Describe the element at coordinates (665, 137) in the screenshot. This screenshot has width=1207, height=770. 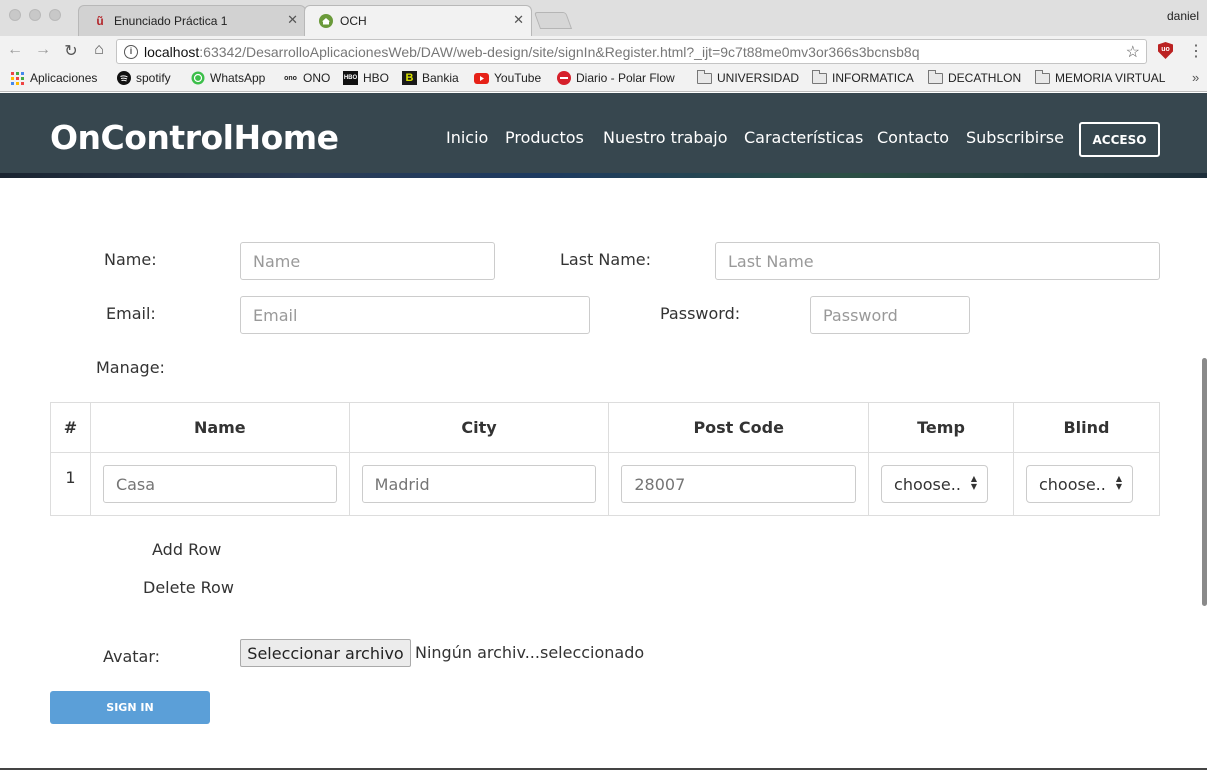
I see `nav-link-nuestro-trabajo: Nuestro trabajo` at that location.